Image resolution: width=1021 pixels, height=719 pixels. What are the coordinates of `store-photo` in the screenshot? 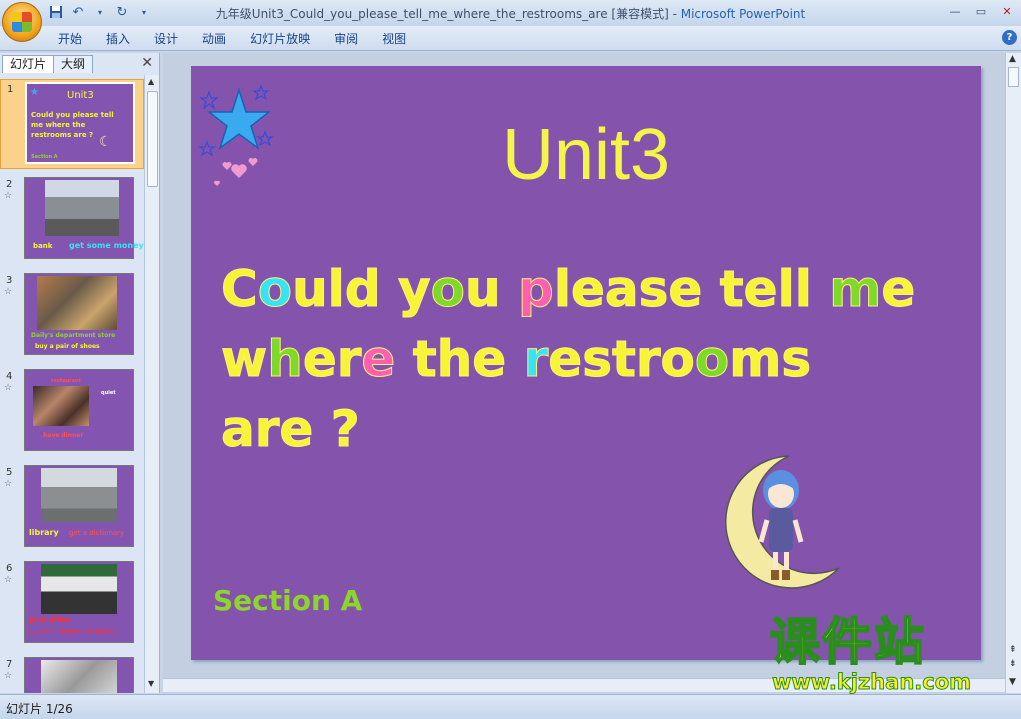 It's located at (77, 303).